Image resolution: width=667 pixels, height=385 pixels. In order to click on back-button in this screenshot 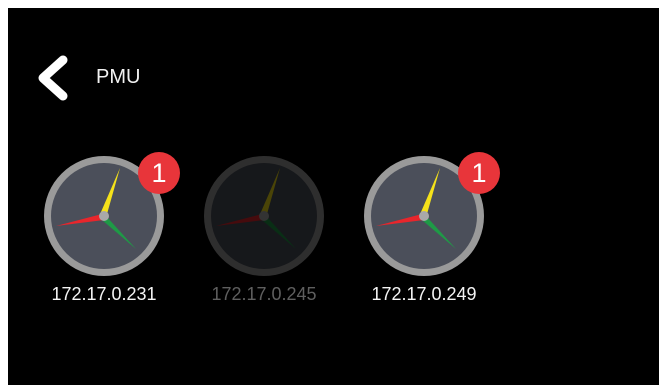, I will do `click(52, 78)`.